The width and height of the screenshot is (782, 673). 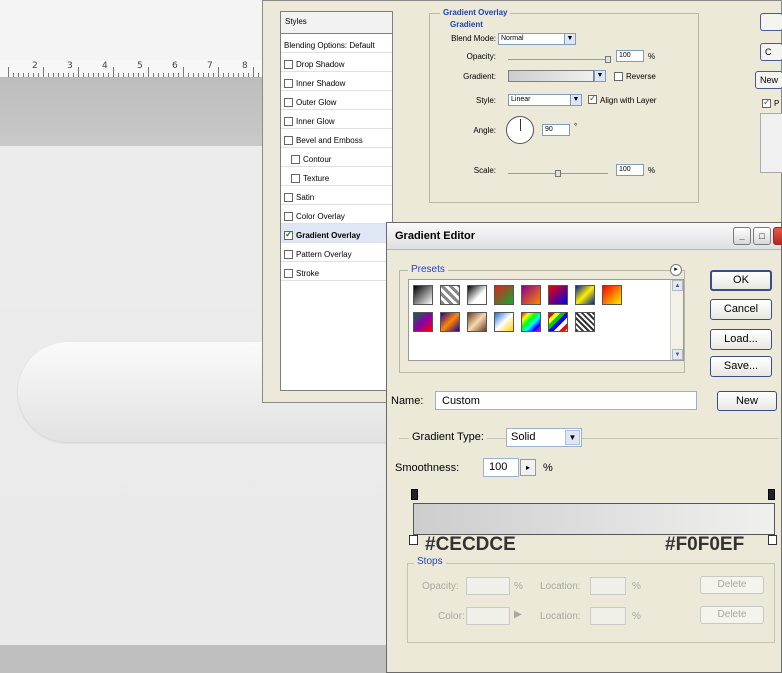 I want to click on style-item: Inner Shadow, so click(x=336, y=81).